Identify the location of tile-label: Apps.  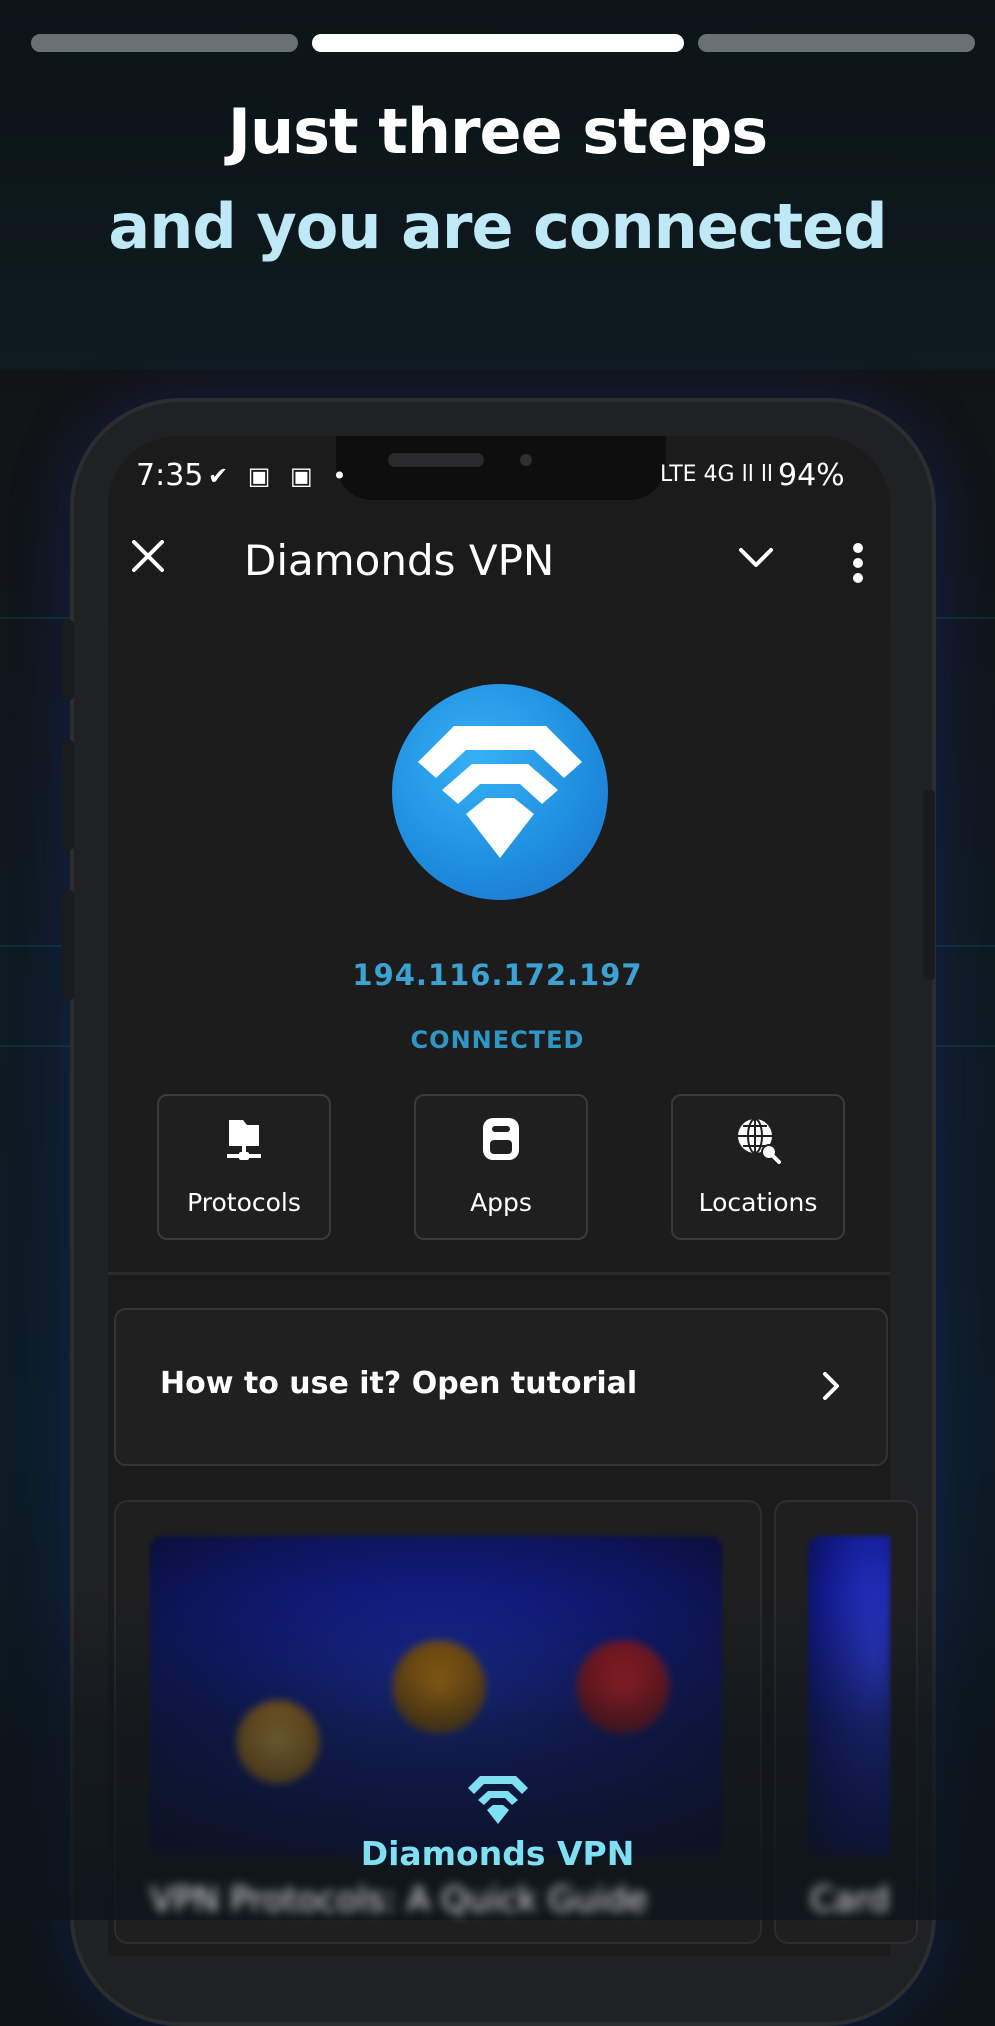
(501, 1202).